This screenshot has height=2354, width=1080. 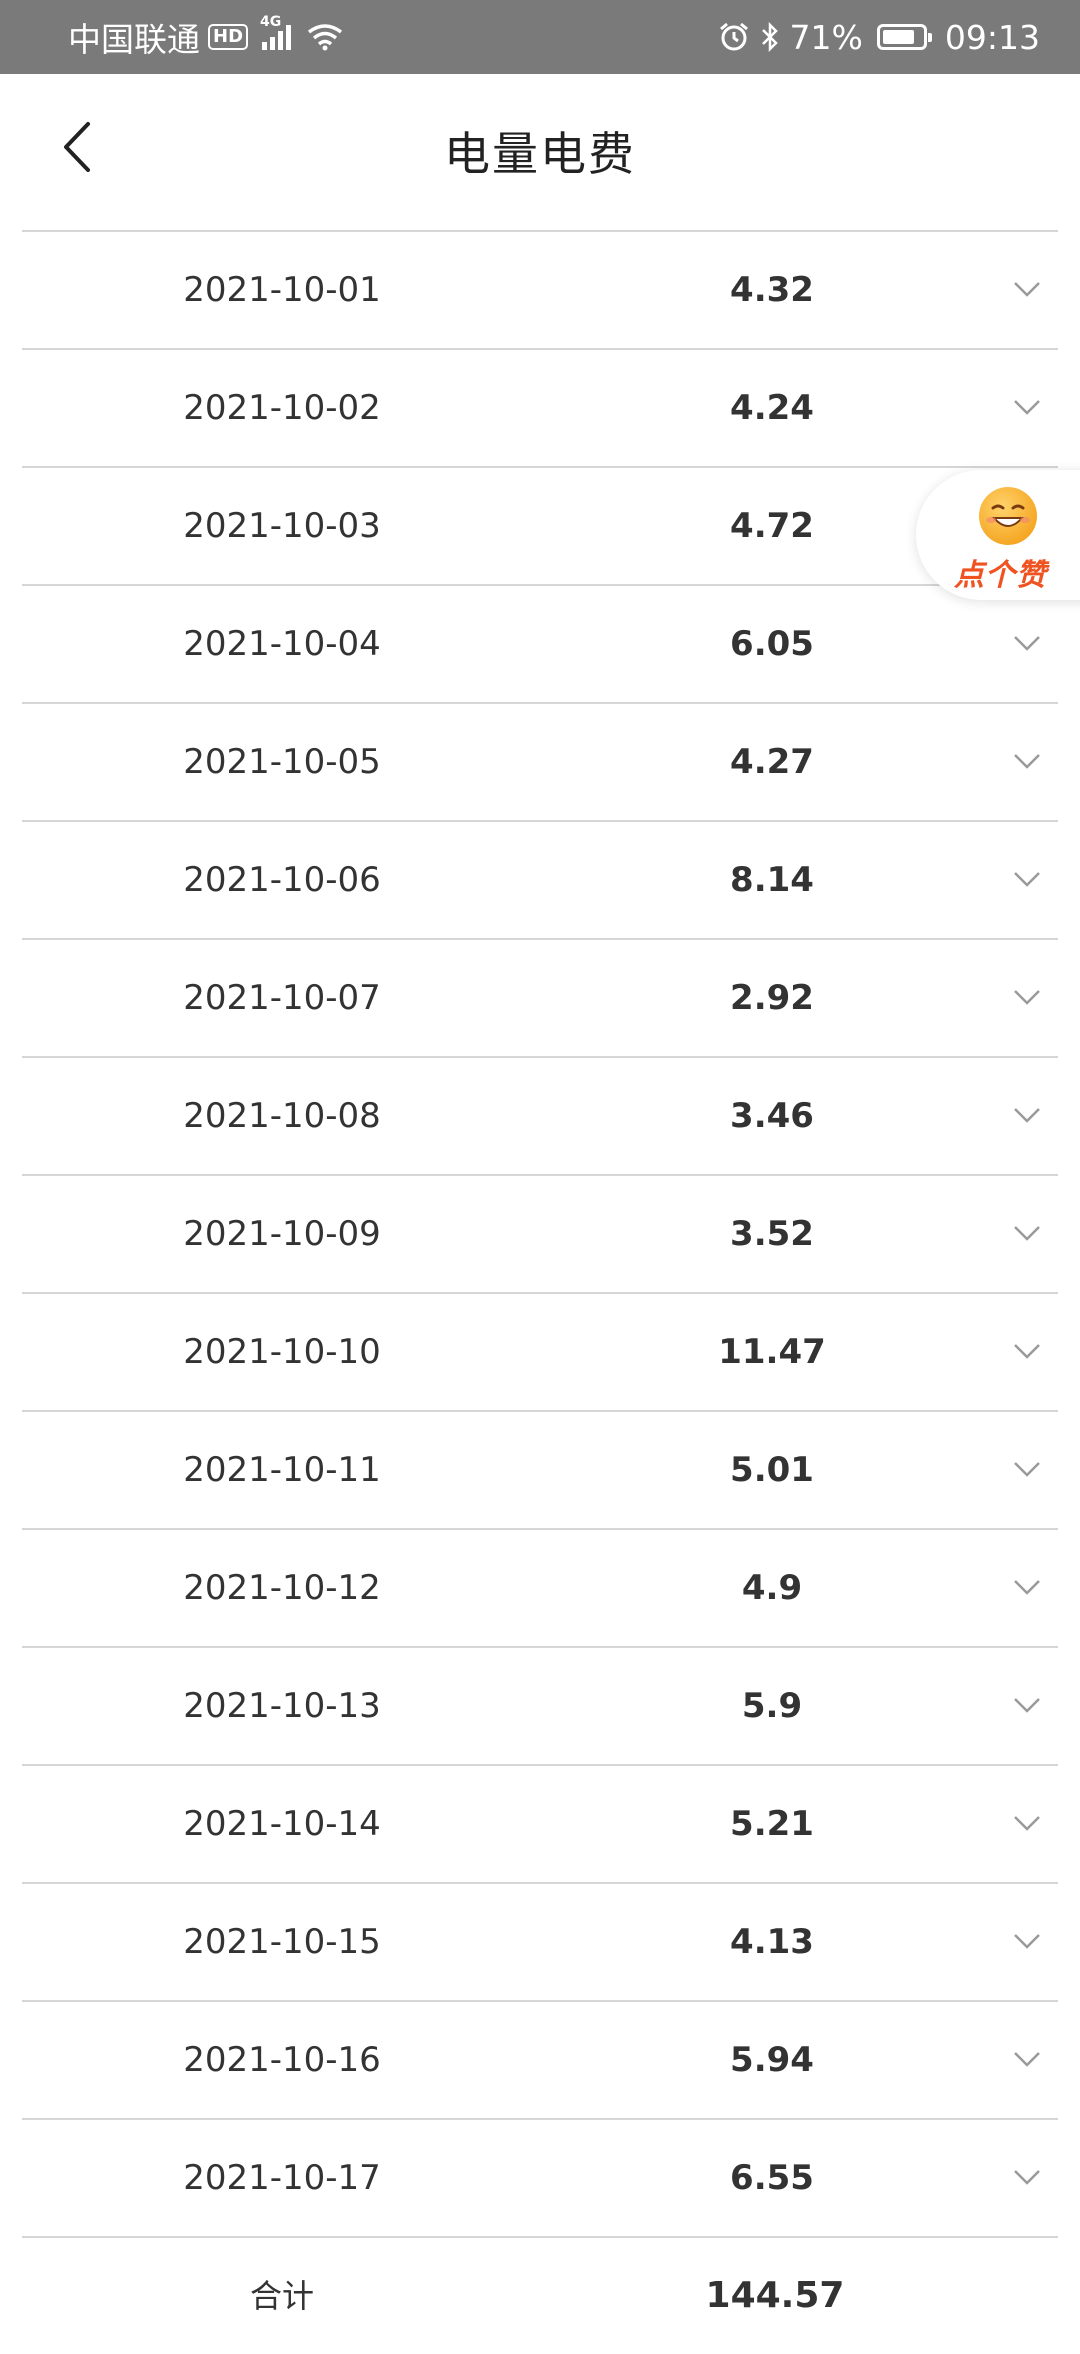 I want to click on row-date: 2021-10-06, so click(x=282, y=880).